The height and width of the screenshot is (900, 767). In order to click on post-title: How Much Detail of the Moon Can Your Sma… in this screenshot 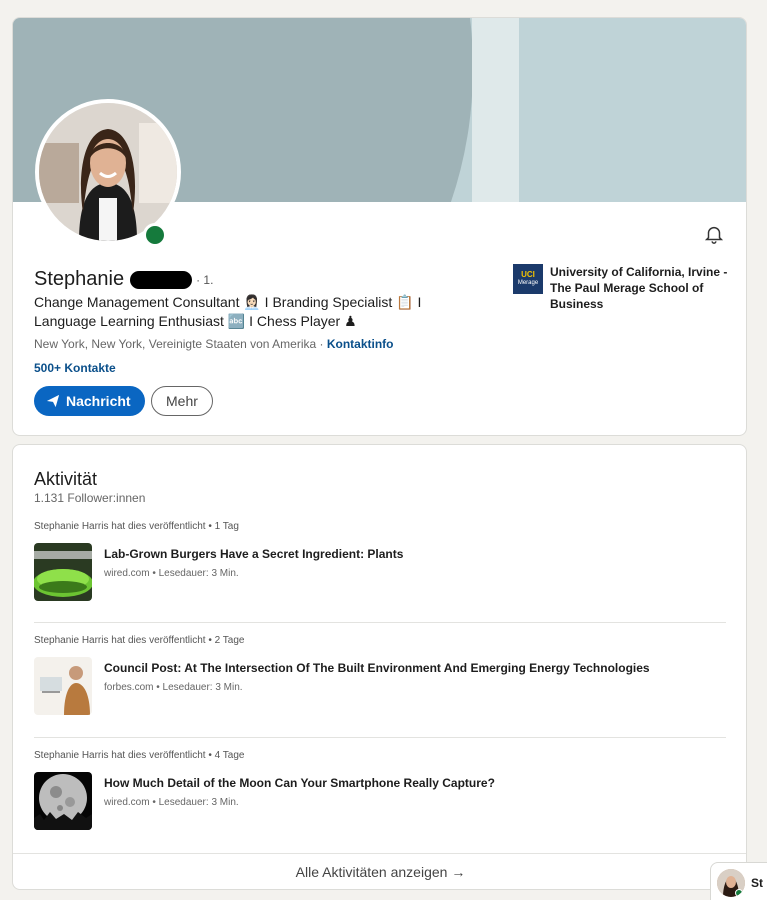, I will do `click(299, 783)`.